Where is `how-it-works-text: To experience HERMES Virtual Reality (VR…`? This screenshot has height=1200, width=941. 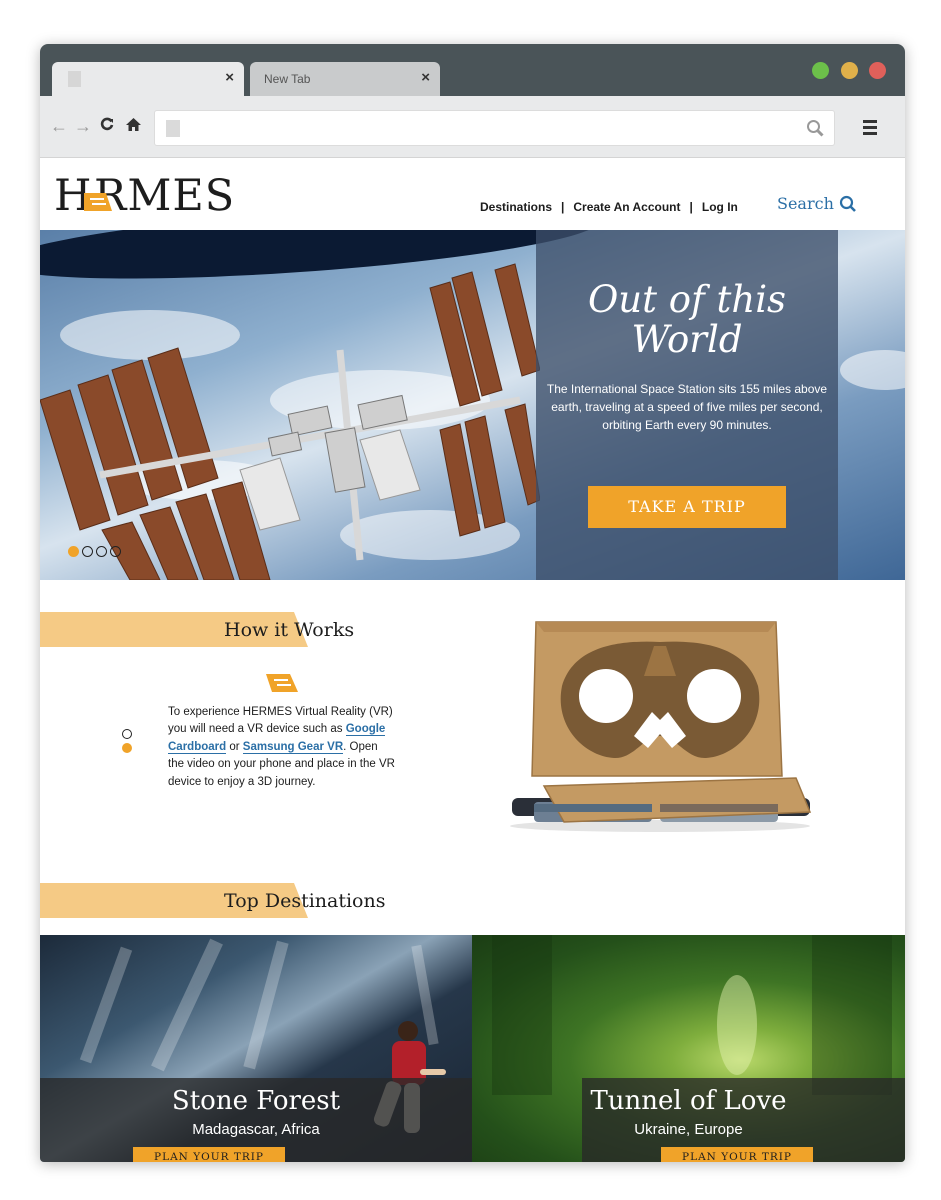
how-it-works-text: To experience HERMES Virtual Reality (VR… is located at coordinates (282, 747).